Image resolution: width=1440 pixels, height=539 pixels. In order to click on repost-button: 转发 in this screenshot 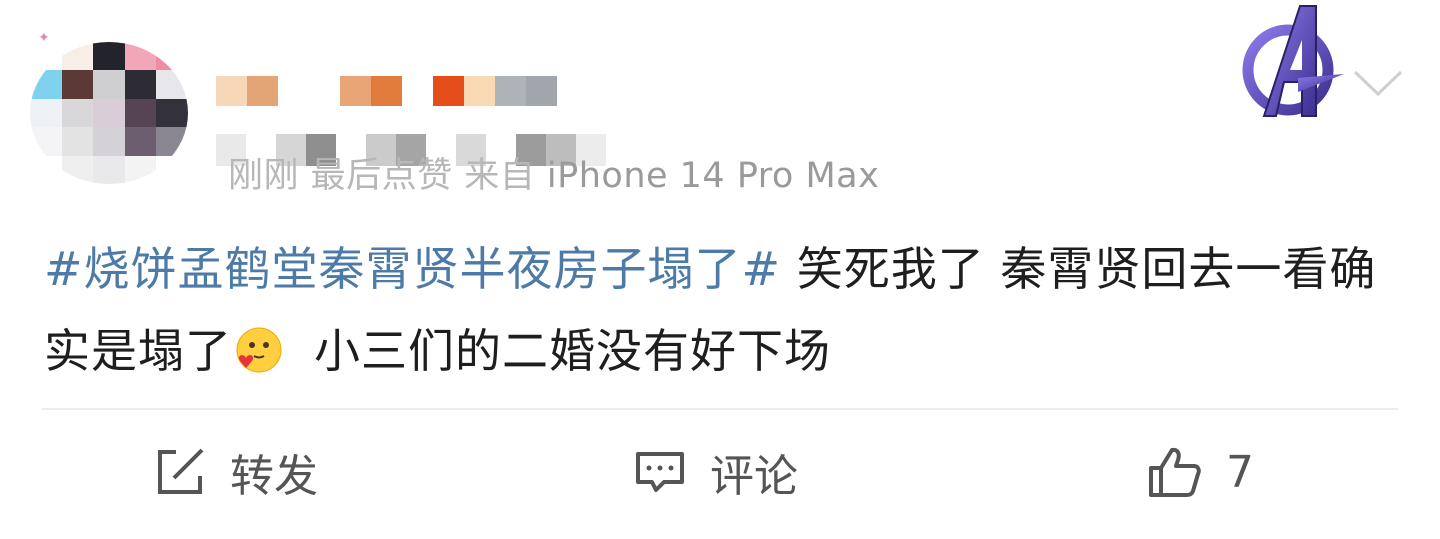, I will do `click(236, 472)`.